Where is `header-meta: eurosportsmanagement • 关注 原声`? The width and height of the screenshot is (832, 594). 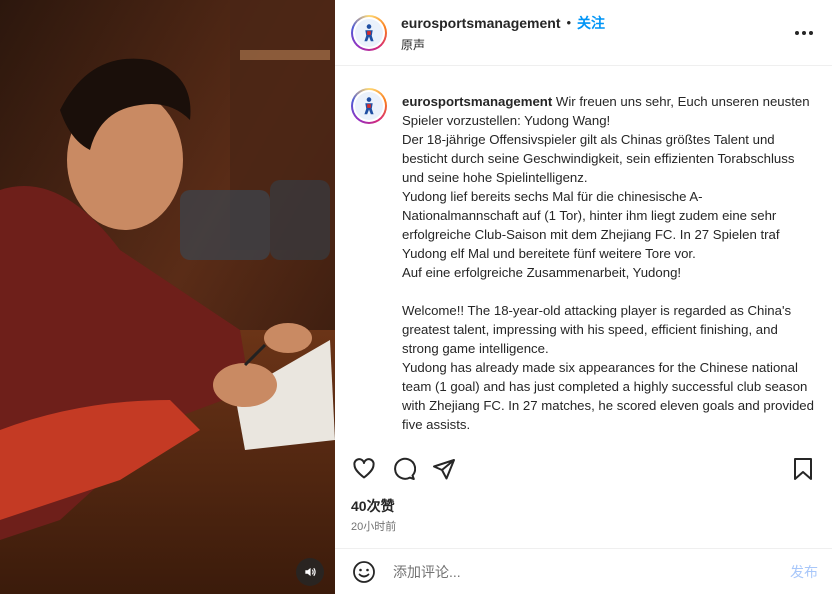 header-meta: eurosportsmanagement • 关注 原声 is located at coordinates (596, 33).